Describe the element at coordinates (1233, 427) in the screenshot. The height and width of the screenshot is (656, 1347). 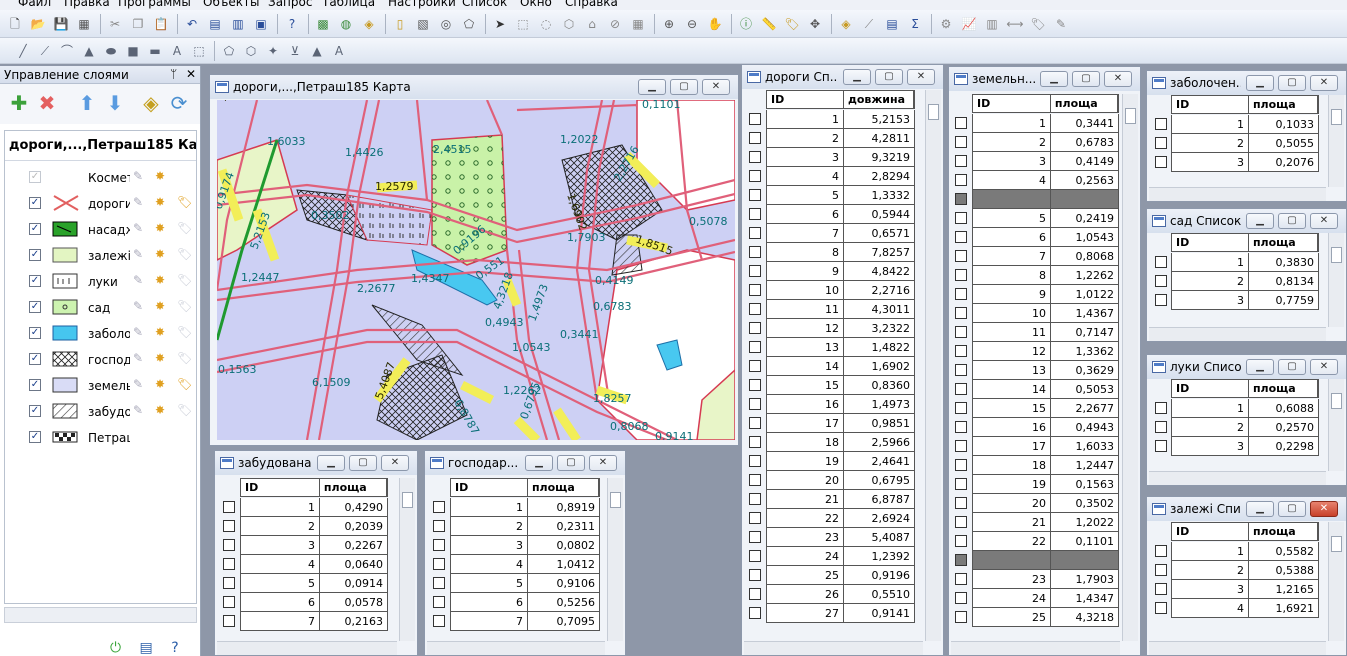
I see `table-row: 2 0,2570` at that location.